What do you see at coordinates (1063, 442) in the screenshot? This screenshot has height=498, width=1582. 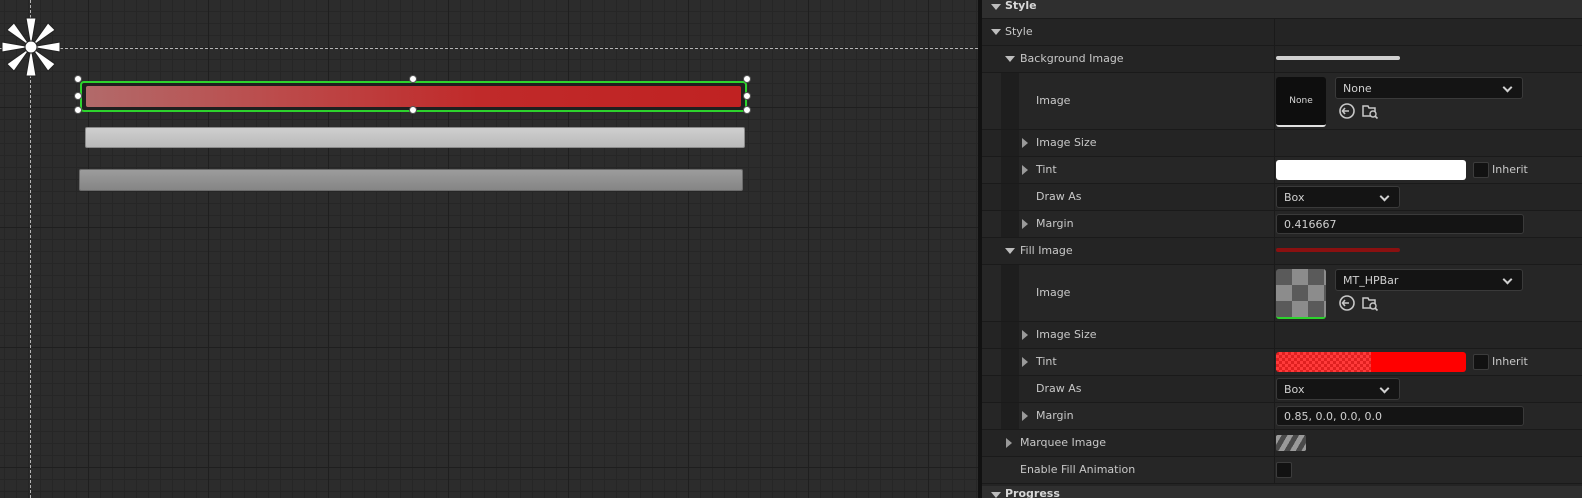 I see `row-label: Marquee Image` at bounding box center [1063, 442].